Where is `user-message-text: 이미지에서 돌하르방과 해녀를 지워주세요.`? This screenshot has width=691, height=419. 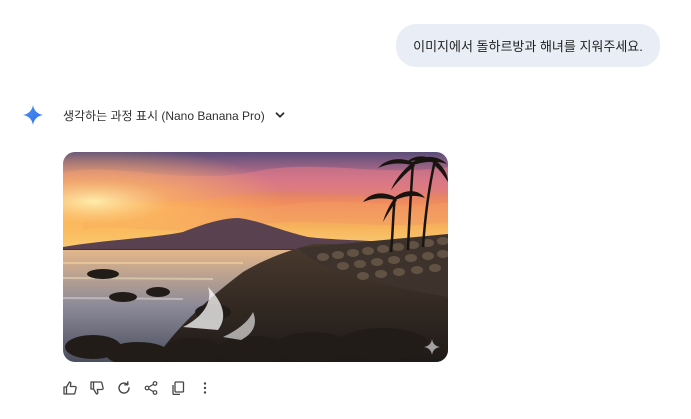 user-message-text: 이미지에서 돌하르방과 해녀를 지워주세요. is located at coordinates (528, 46).